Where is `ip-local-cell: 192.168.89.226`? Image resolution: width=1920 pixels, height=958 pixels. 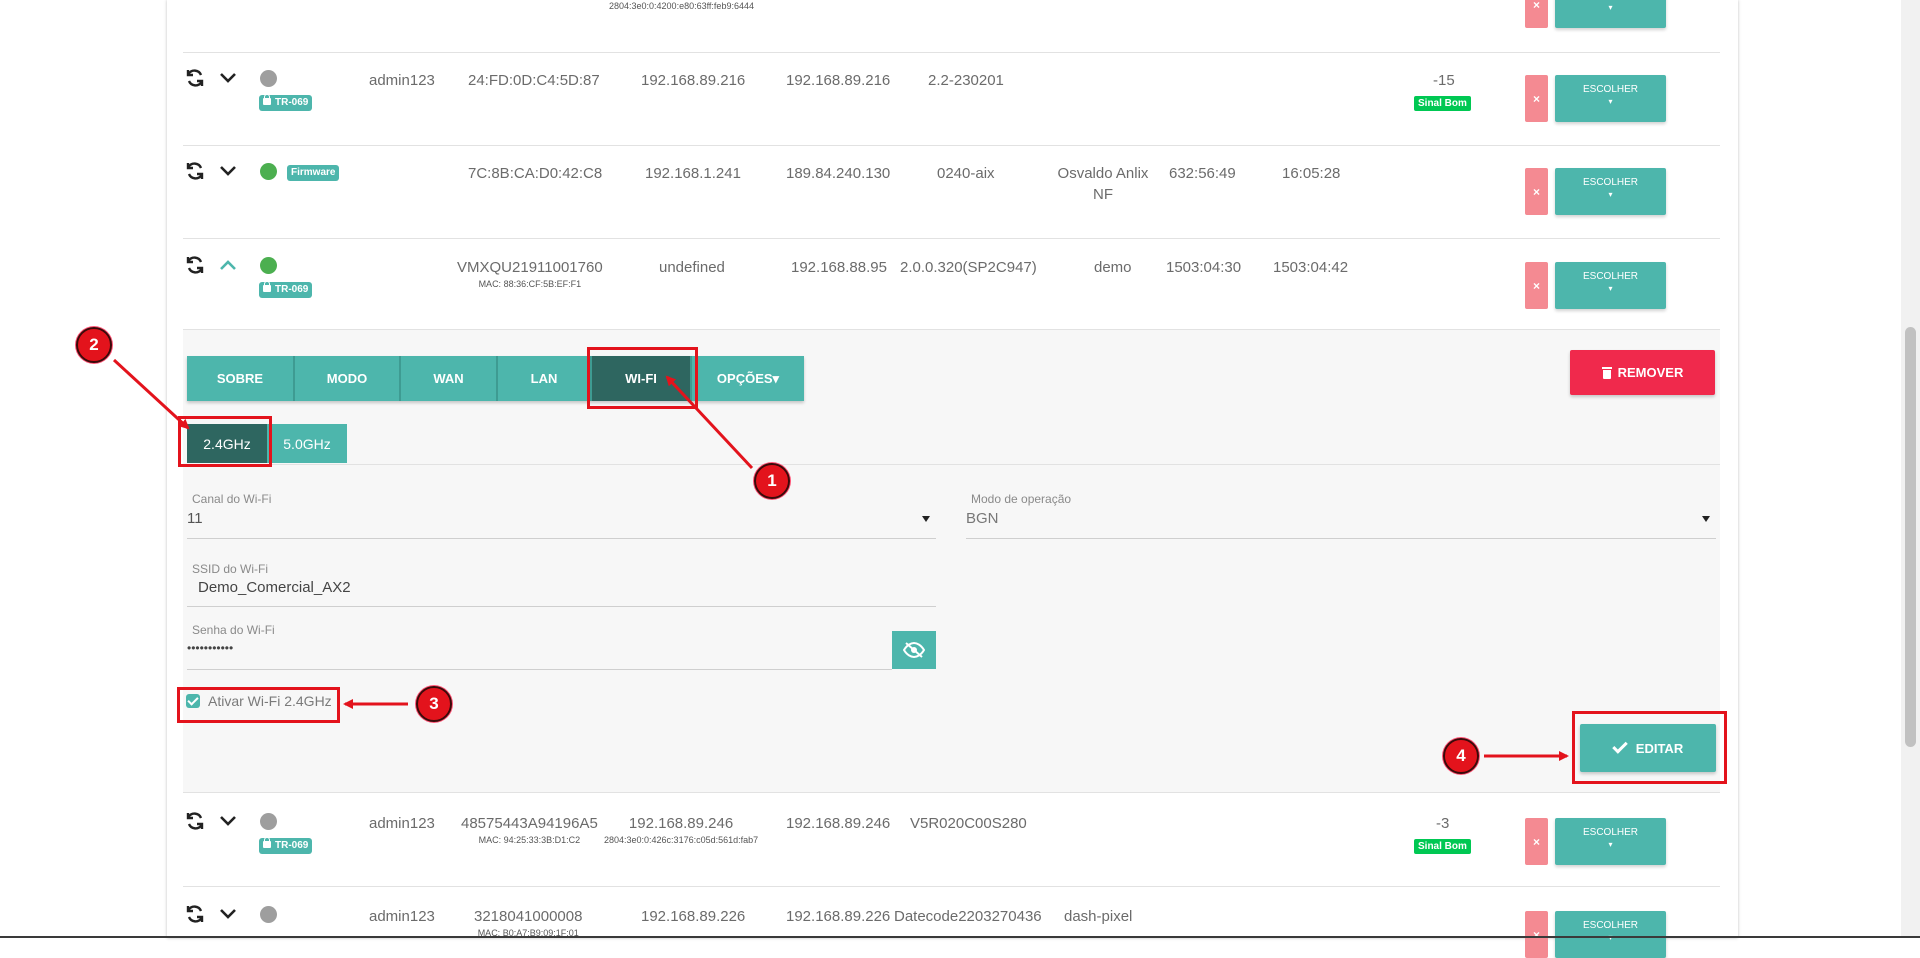 ip-local-cell: 192.168.89.226 is located at coordinates (693, 916).